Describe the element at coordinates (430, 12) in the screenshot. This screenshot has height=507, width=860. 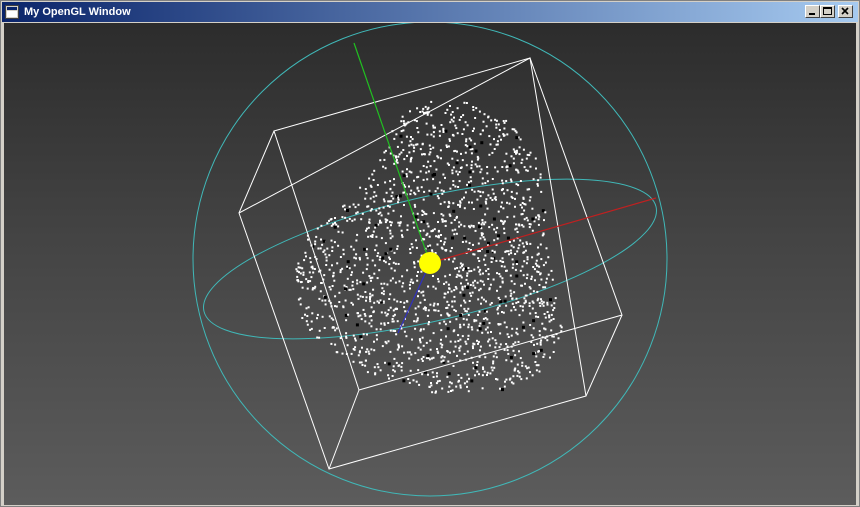
I see `title-bar: My OpenGL Window` at that location.